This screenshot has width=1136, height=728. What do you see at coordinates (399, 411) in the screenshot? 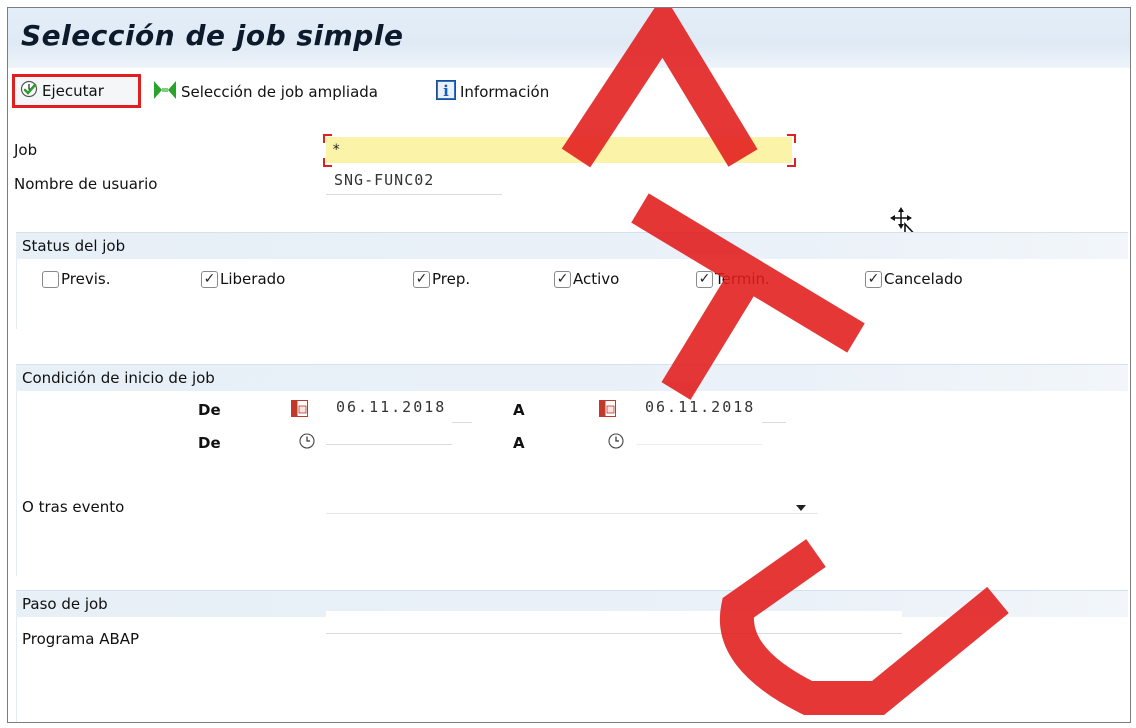
I see `date-from-underline` at bounding box center [399, 411].